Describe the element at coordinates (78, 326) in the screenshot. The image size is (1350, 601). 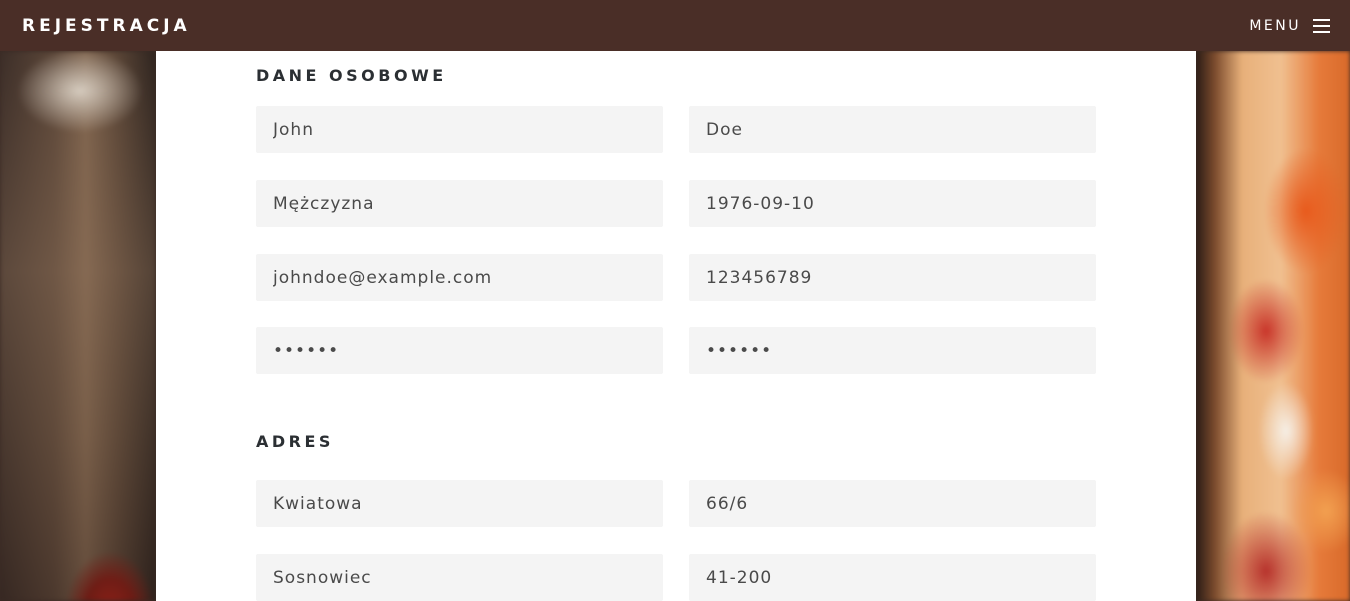
I see `background-image-left` at that location.